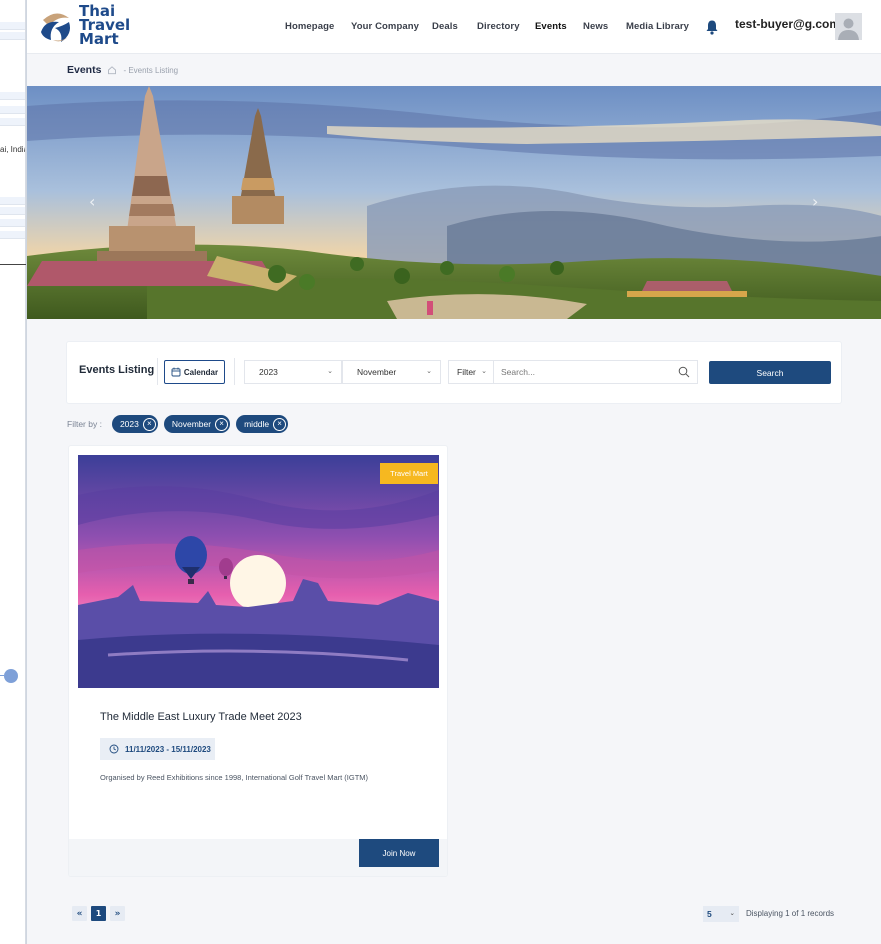  What do you see at coordinates (176, 372) in the screenshot?
I see `calendar-icon` at bounding box center [176, 372].